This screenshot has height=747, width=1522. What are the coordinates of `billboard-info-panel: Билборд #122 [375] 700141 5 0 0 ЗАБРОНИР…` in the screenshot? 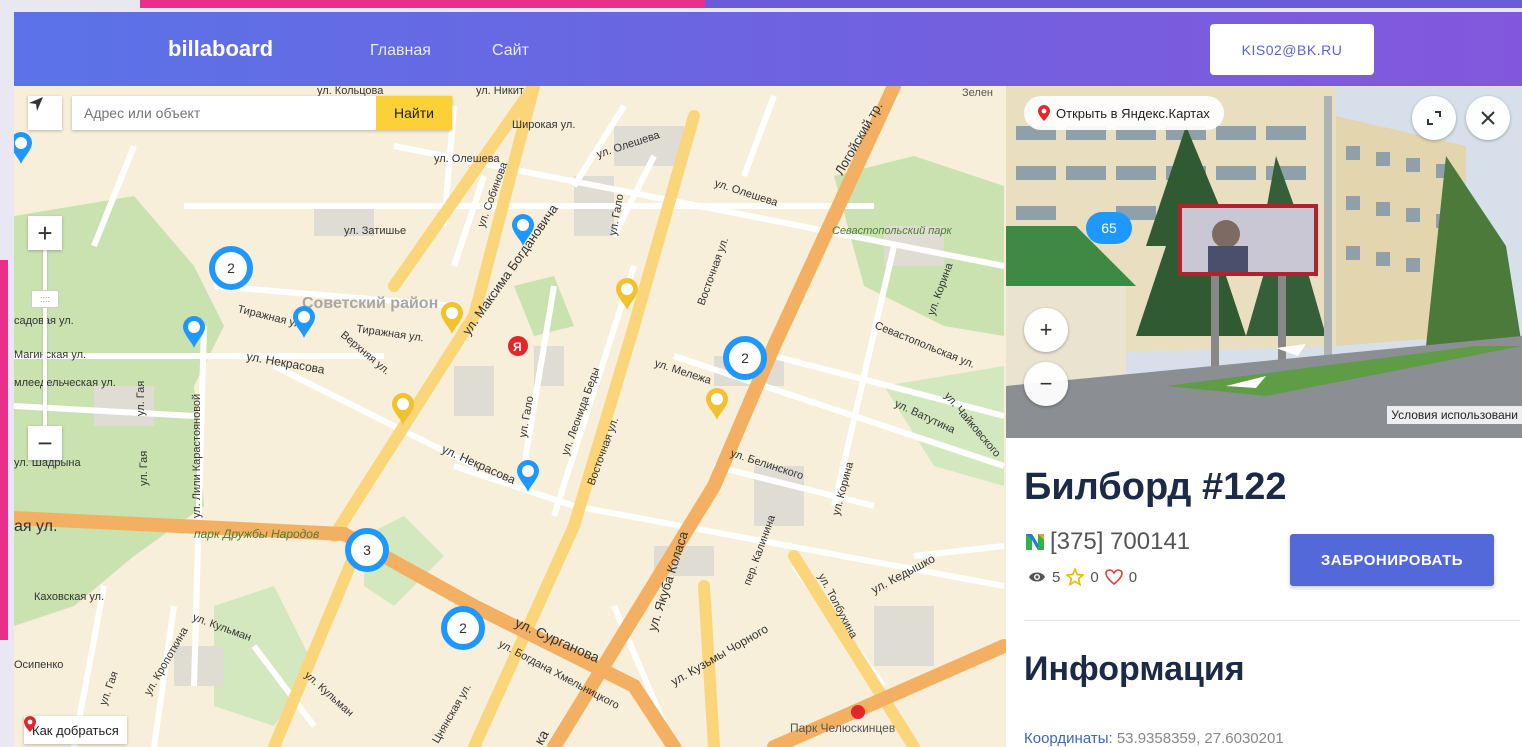 It's located at (1264, 592).